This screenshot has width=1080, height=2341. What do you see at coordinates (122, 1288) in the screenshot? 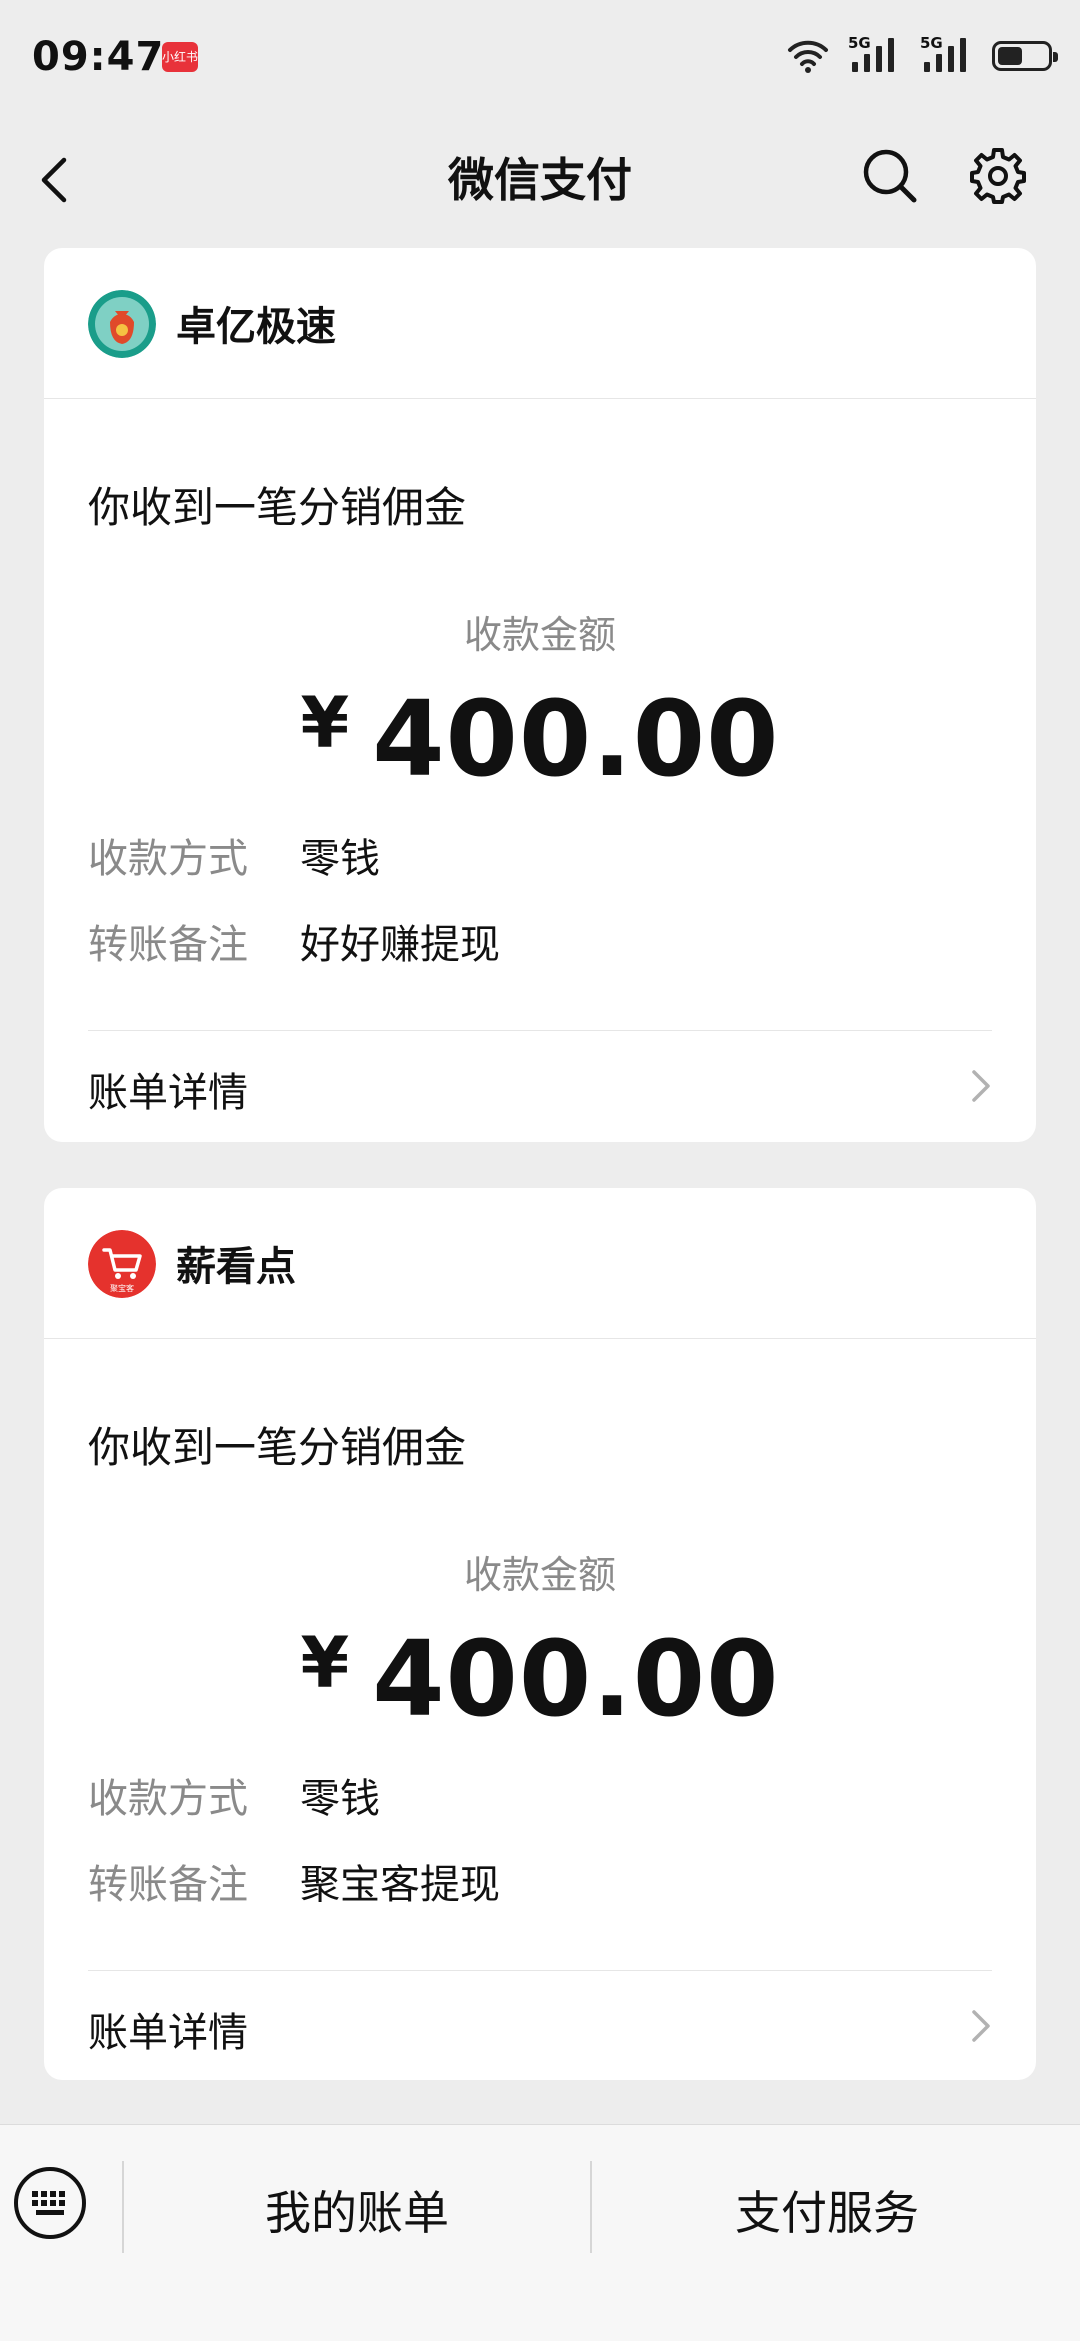
I see `logo-text: 聚宝客` at bounding box center [122, 1288].